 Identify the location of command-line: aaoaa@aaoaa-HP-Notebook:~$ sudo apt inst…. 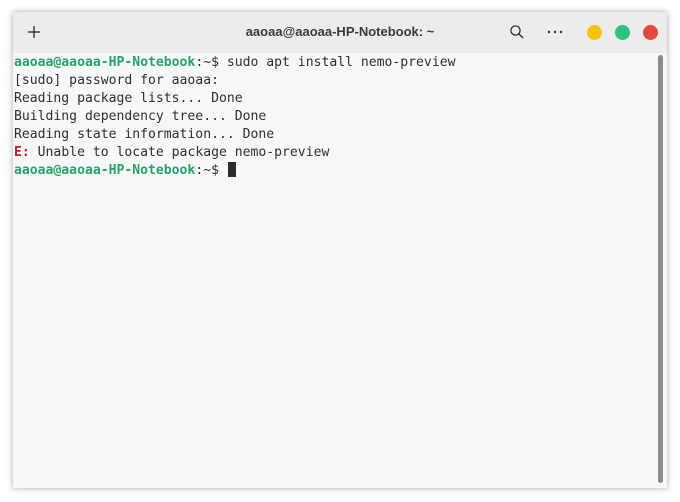
(333, 63).